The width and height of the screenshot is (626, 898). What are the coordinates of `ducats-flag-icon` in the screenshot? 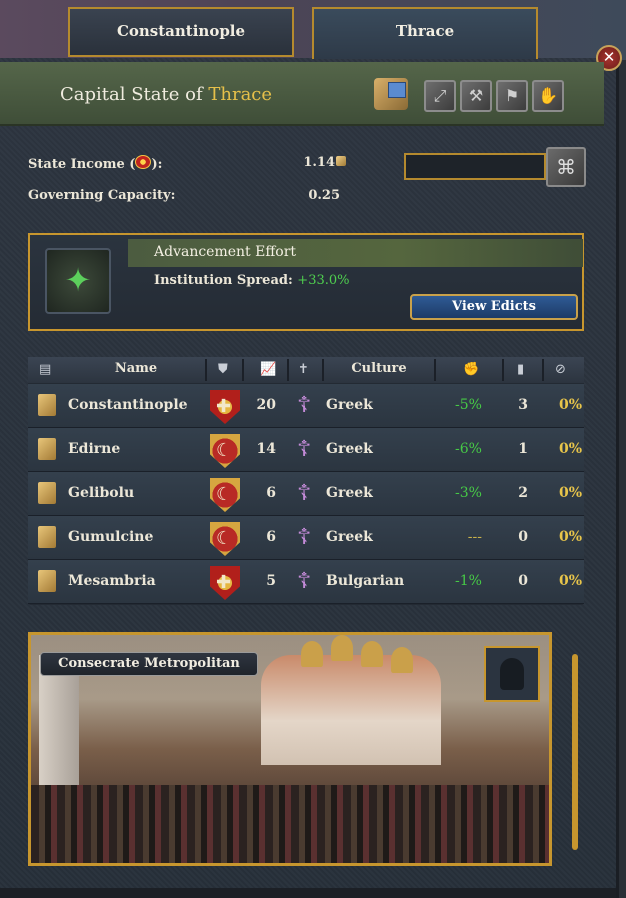 It's located at (143, 162).